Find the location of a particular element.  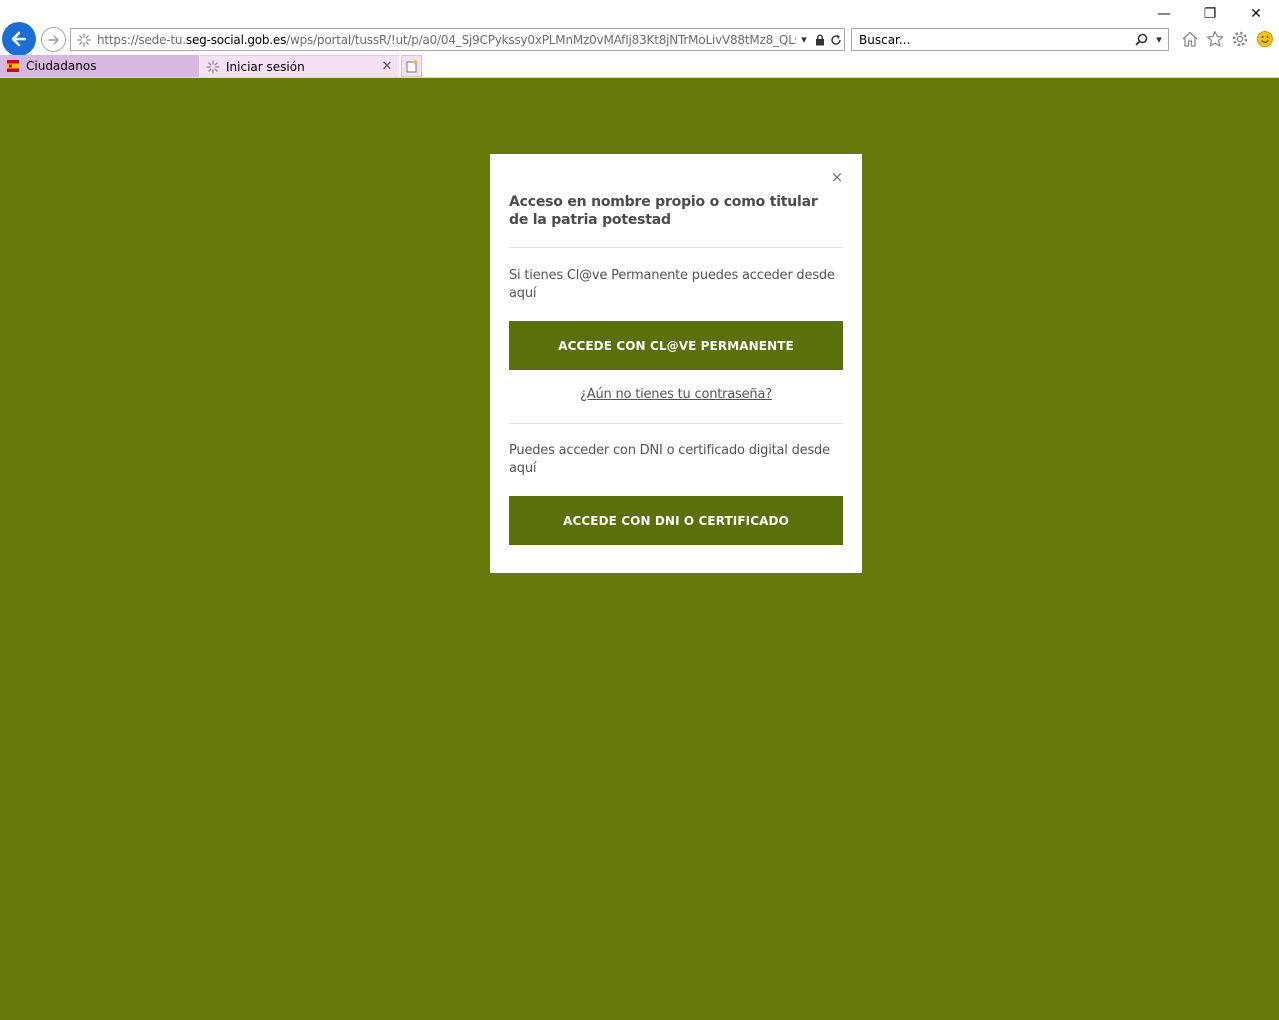

back-button is located at coordinates (19, 39).